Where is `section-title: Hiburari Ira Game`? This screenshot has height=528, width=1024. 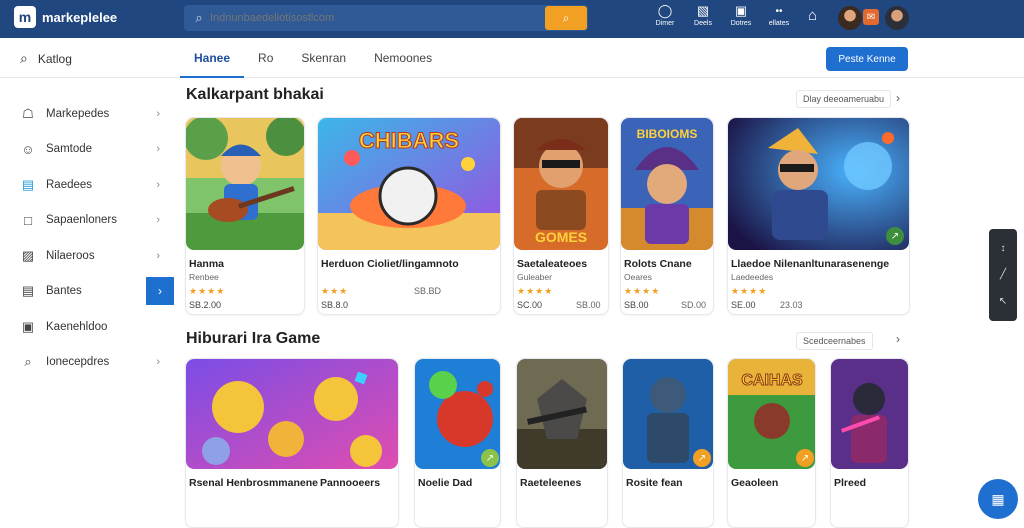
section-title: Hiburari Ira Game is located at coordinates (253, 338).